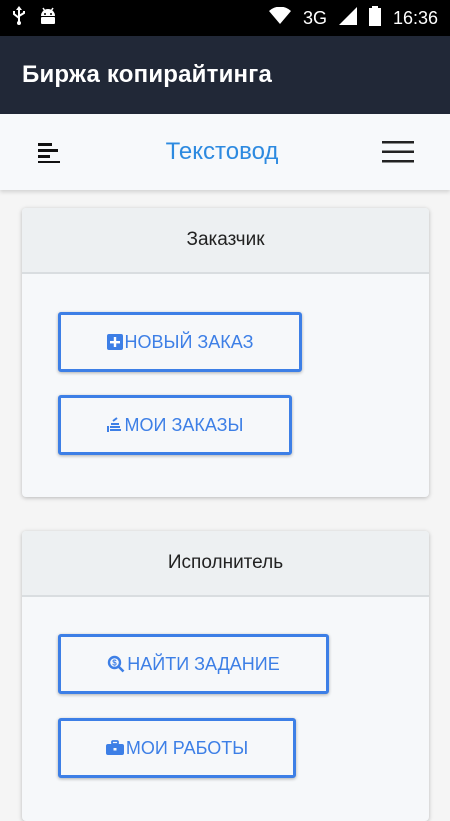  I want to click on performer-card-header: Исполнитель, so click(225, 564).